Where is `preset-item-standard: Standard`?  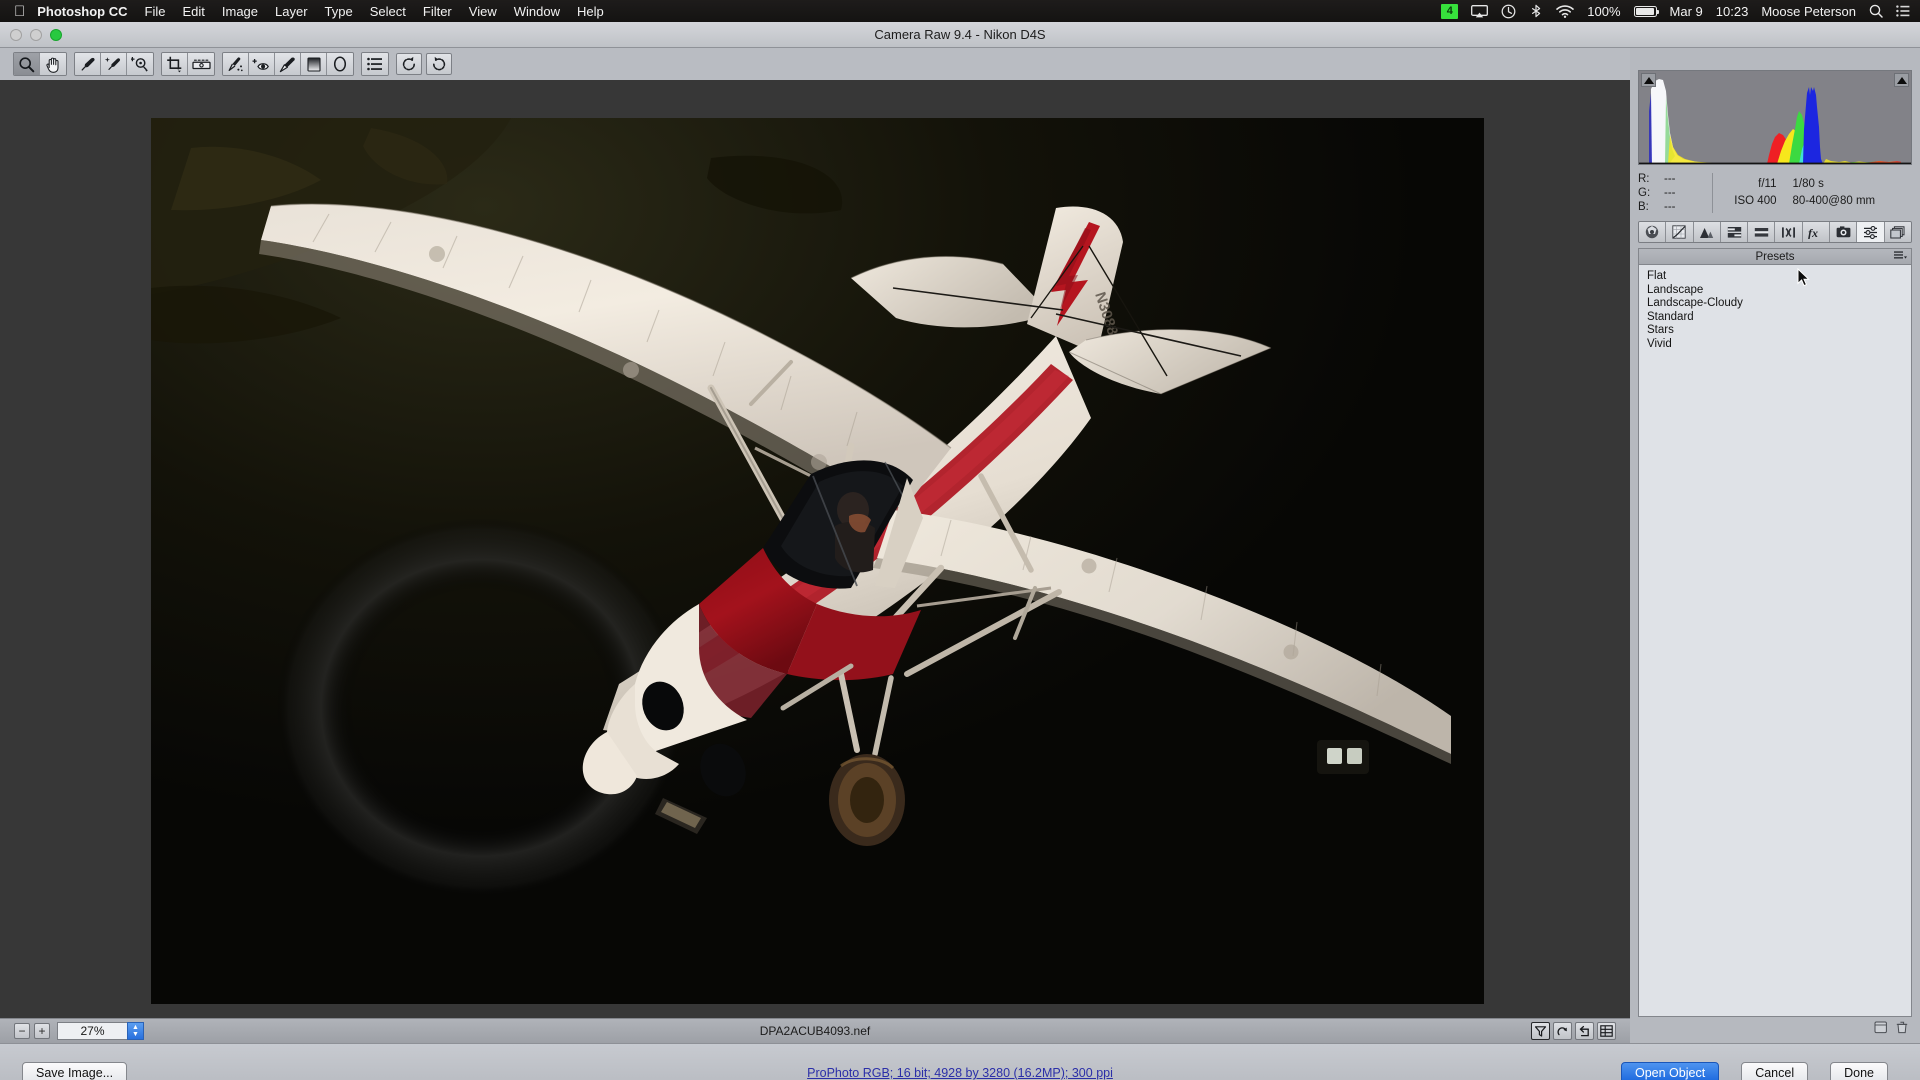 preset-item-standard: Standard is located at coordinates (1775, 318).